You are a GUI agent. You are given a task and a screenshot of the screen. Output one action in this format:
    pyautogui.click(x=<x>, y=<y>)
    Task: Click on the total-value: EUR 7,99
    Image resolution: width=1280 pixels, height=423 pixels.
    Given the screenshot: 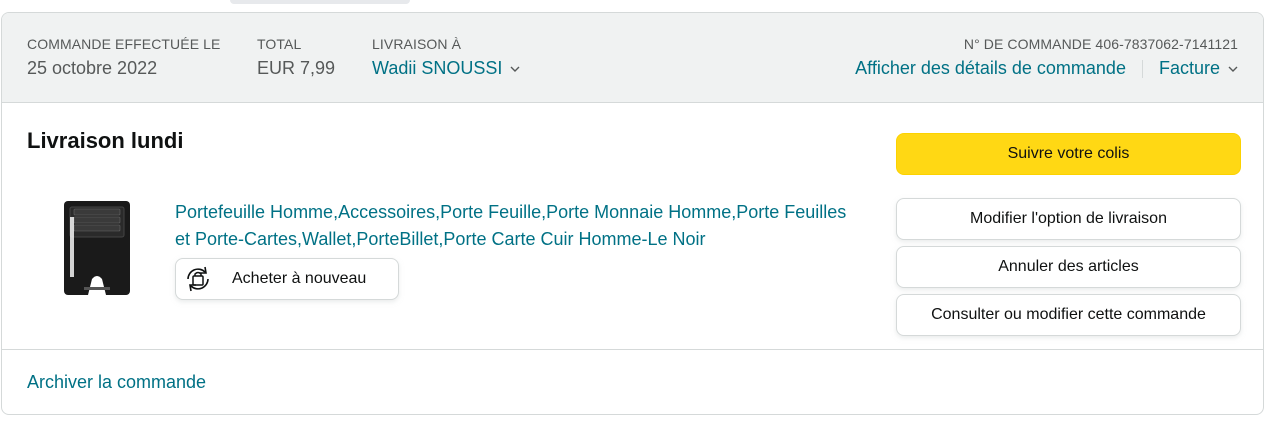 What is the action you would take?
    pyautogui.click(x=296, y=68)
    